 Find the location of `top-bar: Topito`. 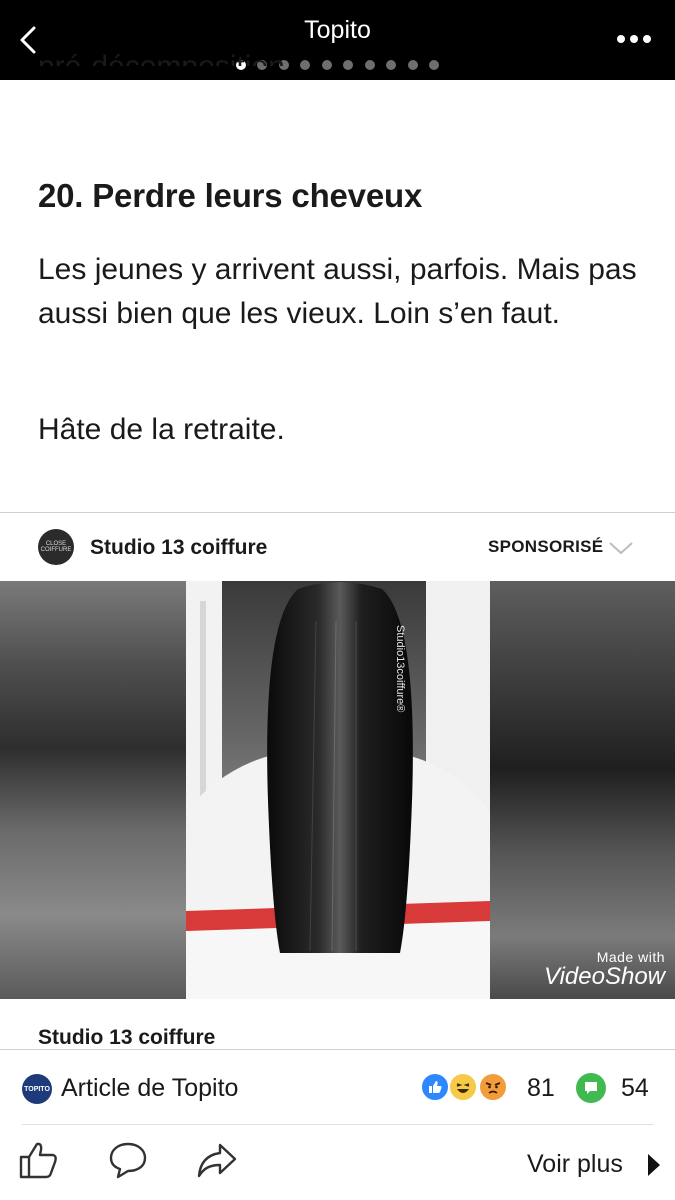

top-bar: Topito is located at coordinates (337, 40).